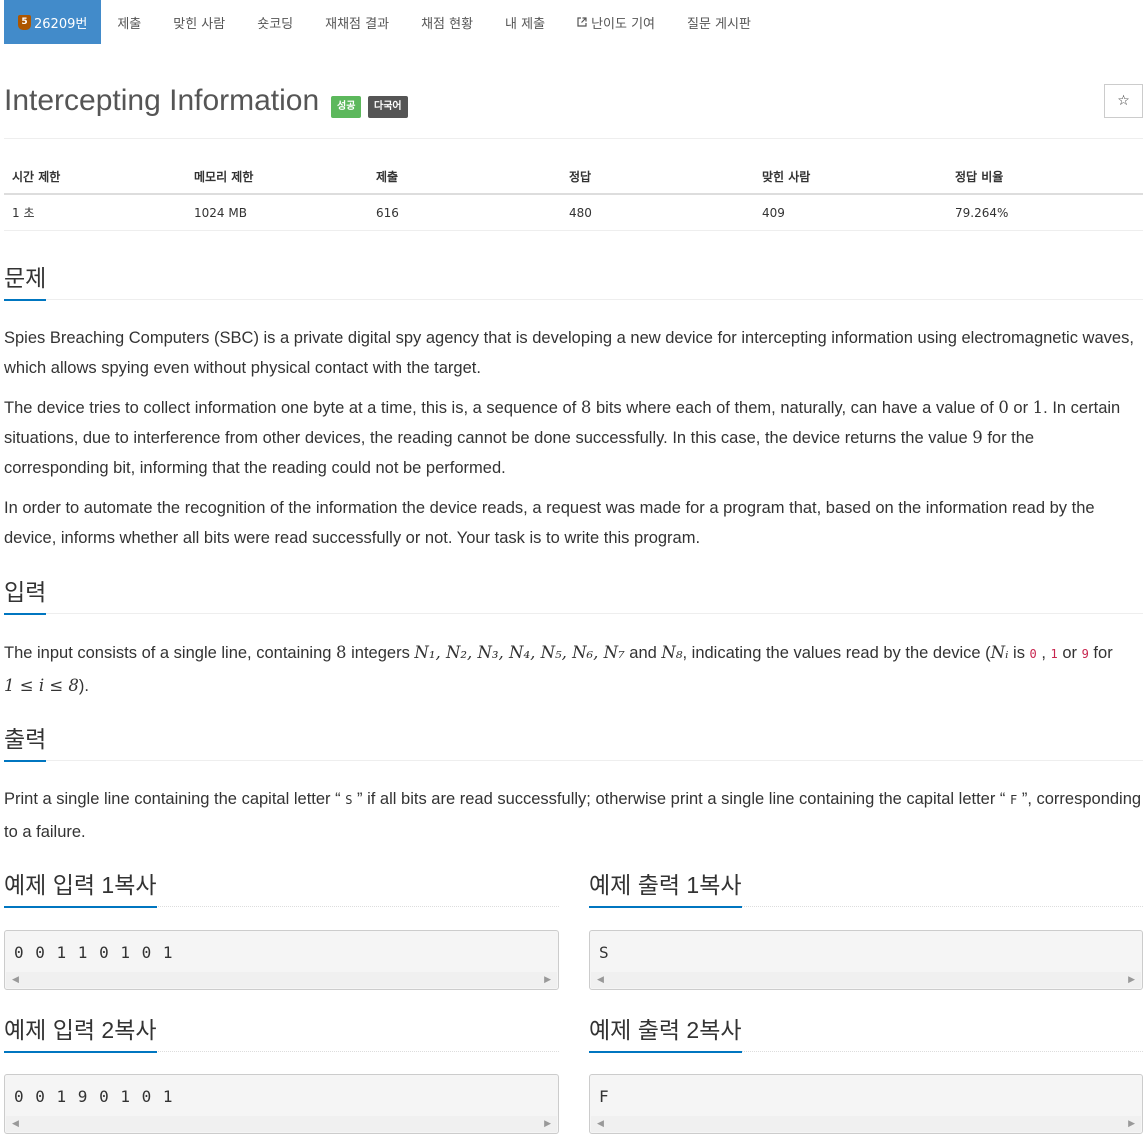 The height and width of the screenshot is (1139, 1143). I want to click on sample-input-1-value: 0 0 1 1 0 1 0 1, so click(94, 952).